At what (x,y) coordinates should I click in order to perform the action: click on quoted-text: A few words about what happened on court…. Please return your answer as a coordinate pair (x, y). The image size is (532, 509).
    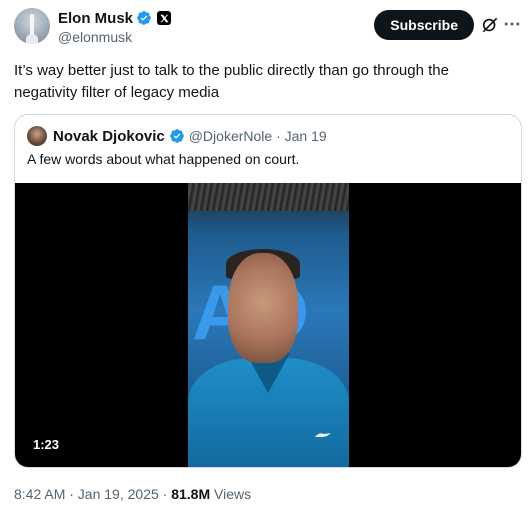
    Looking at the image, I should click on (163, 159).